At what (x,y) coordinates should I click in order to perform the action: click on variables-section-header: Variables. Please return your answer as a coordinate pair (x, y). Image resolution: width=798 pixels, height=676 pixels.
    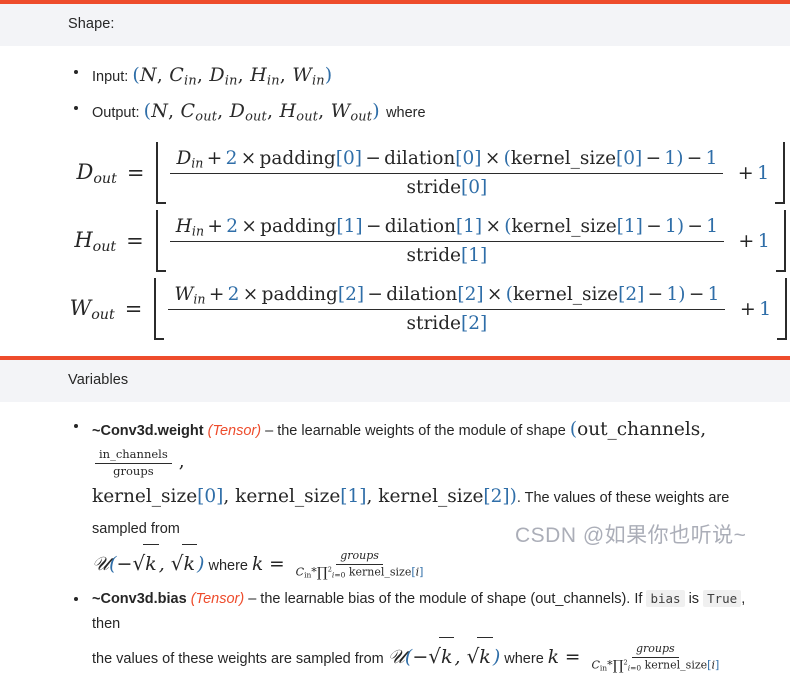
    Looking at the image, I should click on (395, 379).